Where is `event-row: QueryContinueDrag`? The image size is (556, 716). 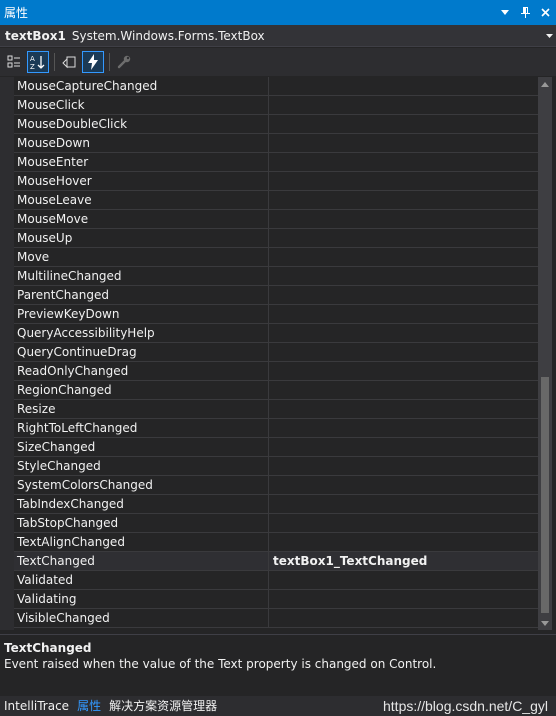
event-row: QueryContinueDrag is located at coordinates (276, 352).